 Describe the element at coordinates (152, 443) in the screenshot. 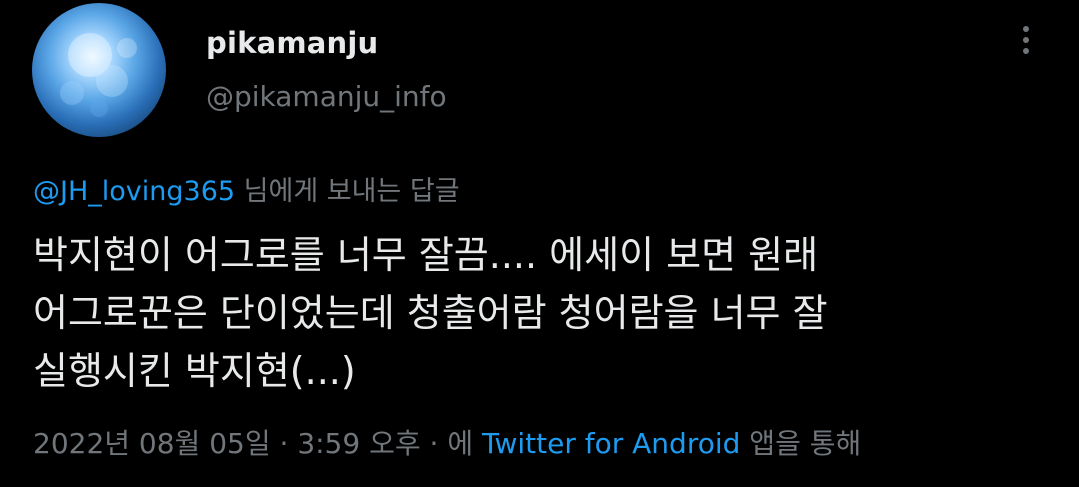

I see `tweet-date: 2022년 08월 05일` at that location.